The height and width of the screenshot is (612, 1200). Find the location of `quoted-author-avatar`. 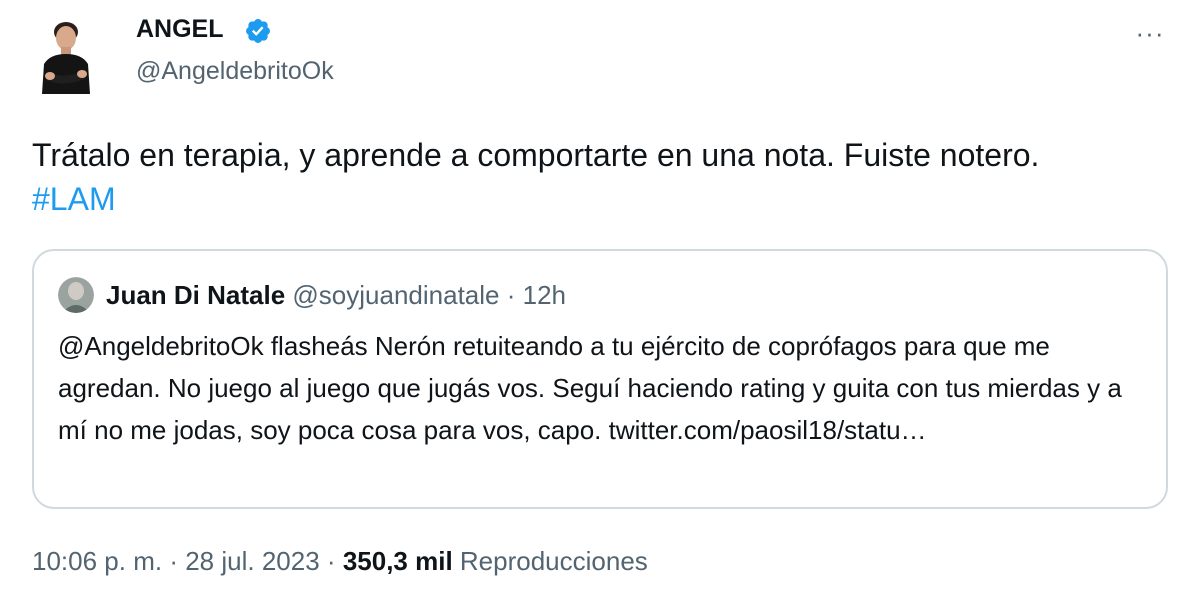

quoted-author-avatar is located at coordinates (76, 295).